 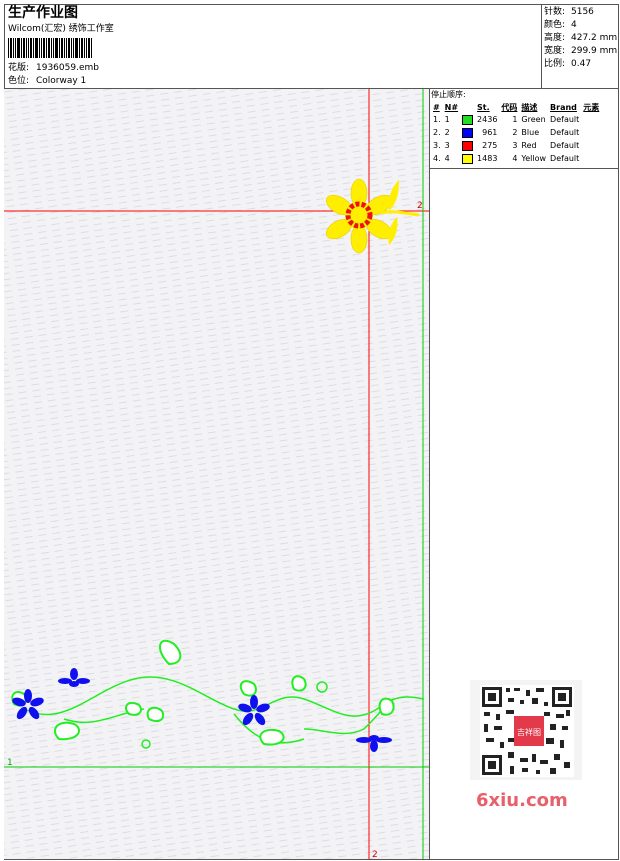 What do you see at coordinates (61, 81) in the screenshot?
I see `colorway-value: Colorway 1` at bounding box center [61, 81].